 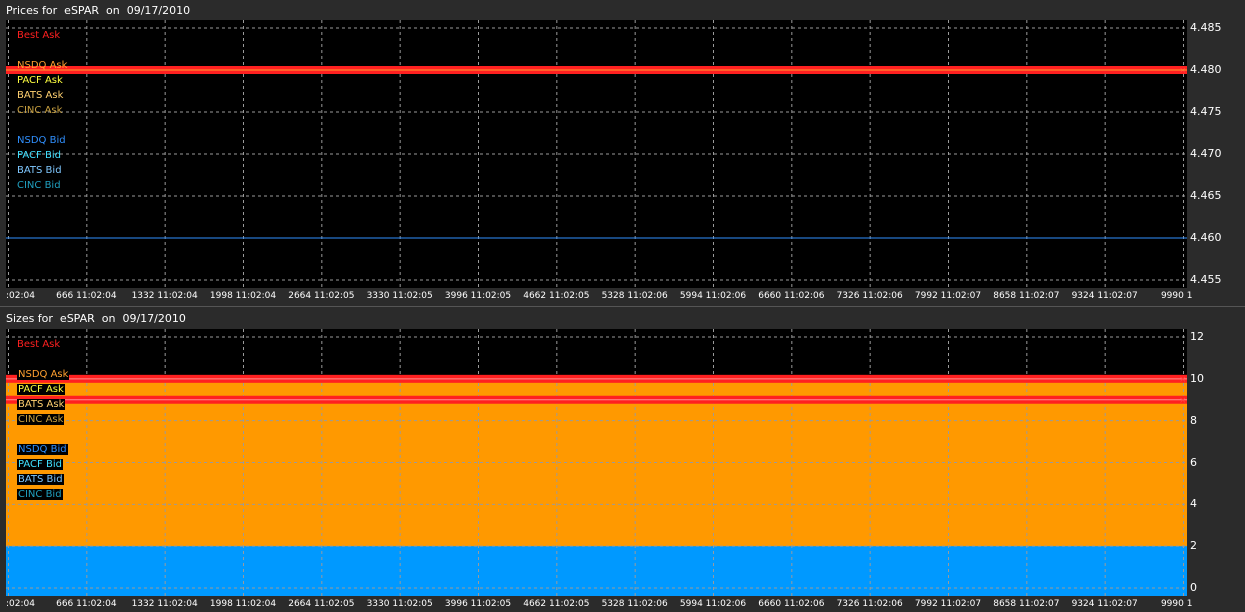 What do you see at coordinates (98, 10) in the screenshot?
I see `price-panel-title: Prices for eSPAR on 09/17/2010` at bounding box center [98, 10].